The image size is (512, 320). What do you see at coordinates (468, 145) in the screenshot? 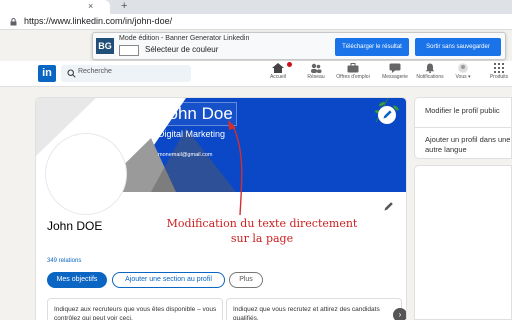
I see `add-language-profile-link: Ajouter un profil dans une autre langue` at bounding box center [468, 145].